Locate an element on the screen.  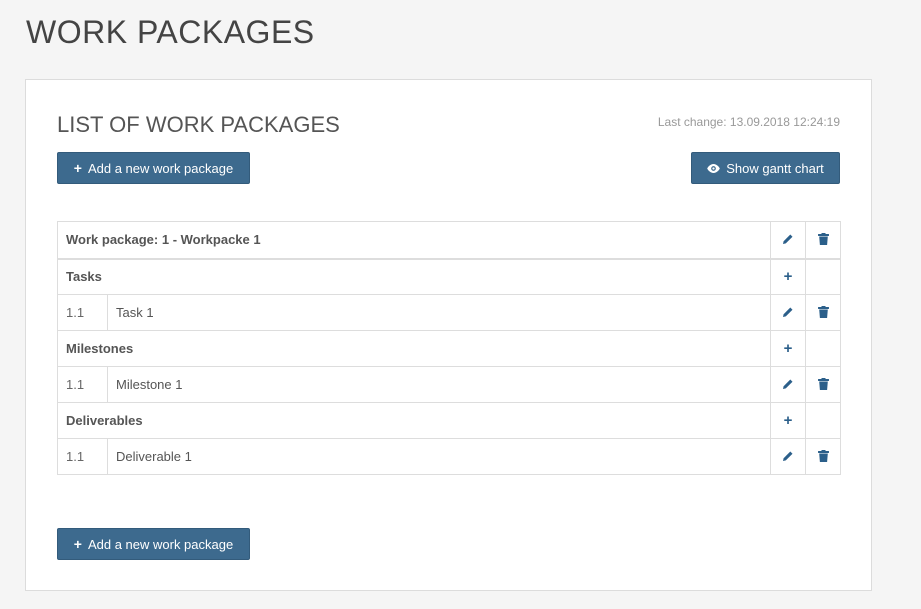
add-work-package-button-top: + Add a new work package is located at coordinates (153, 168).